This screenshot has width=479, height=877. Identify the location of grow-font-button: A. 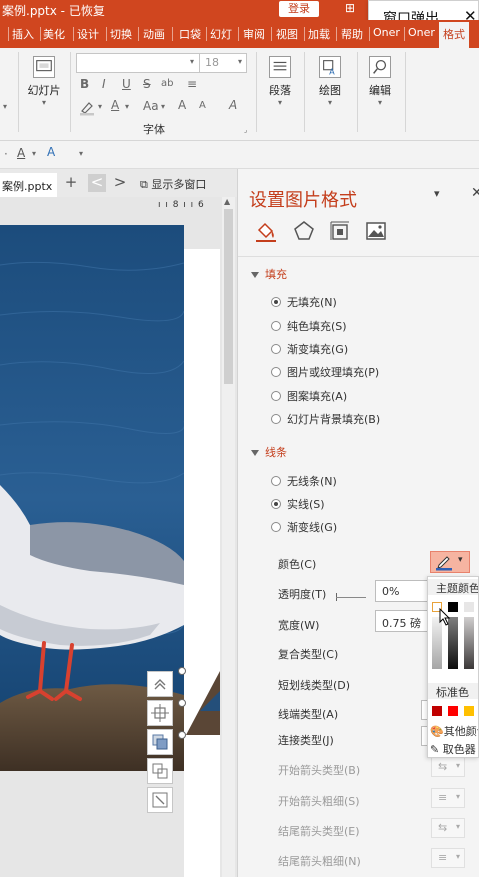
(182, 105).